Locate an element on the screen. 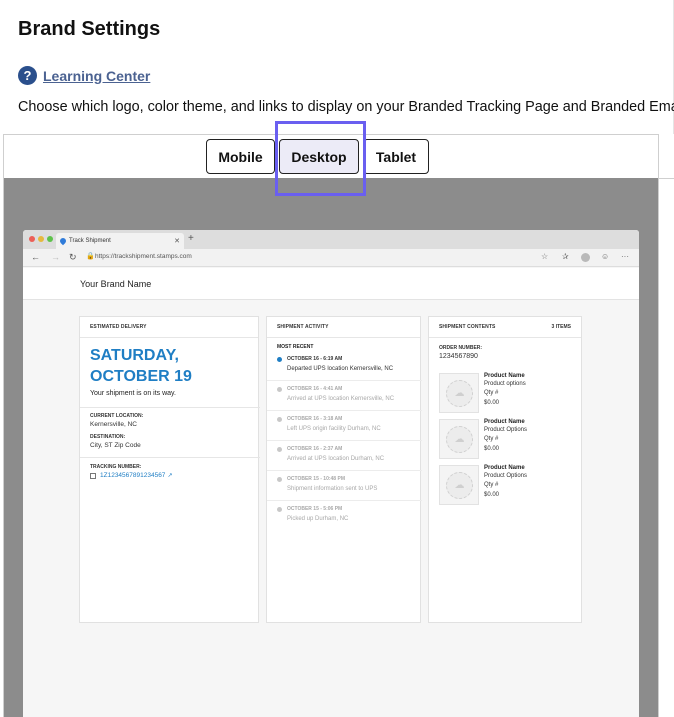 Image resolution: width=674 pixels, height=717 pixels. event-desc: Picked up Durham, NC is located at coordinates (318, 519).